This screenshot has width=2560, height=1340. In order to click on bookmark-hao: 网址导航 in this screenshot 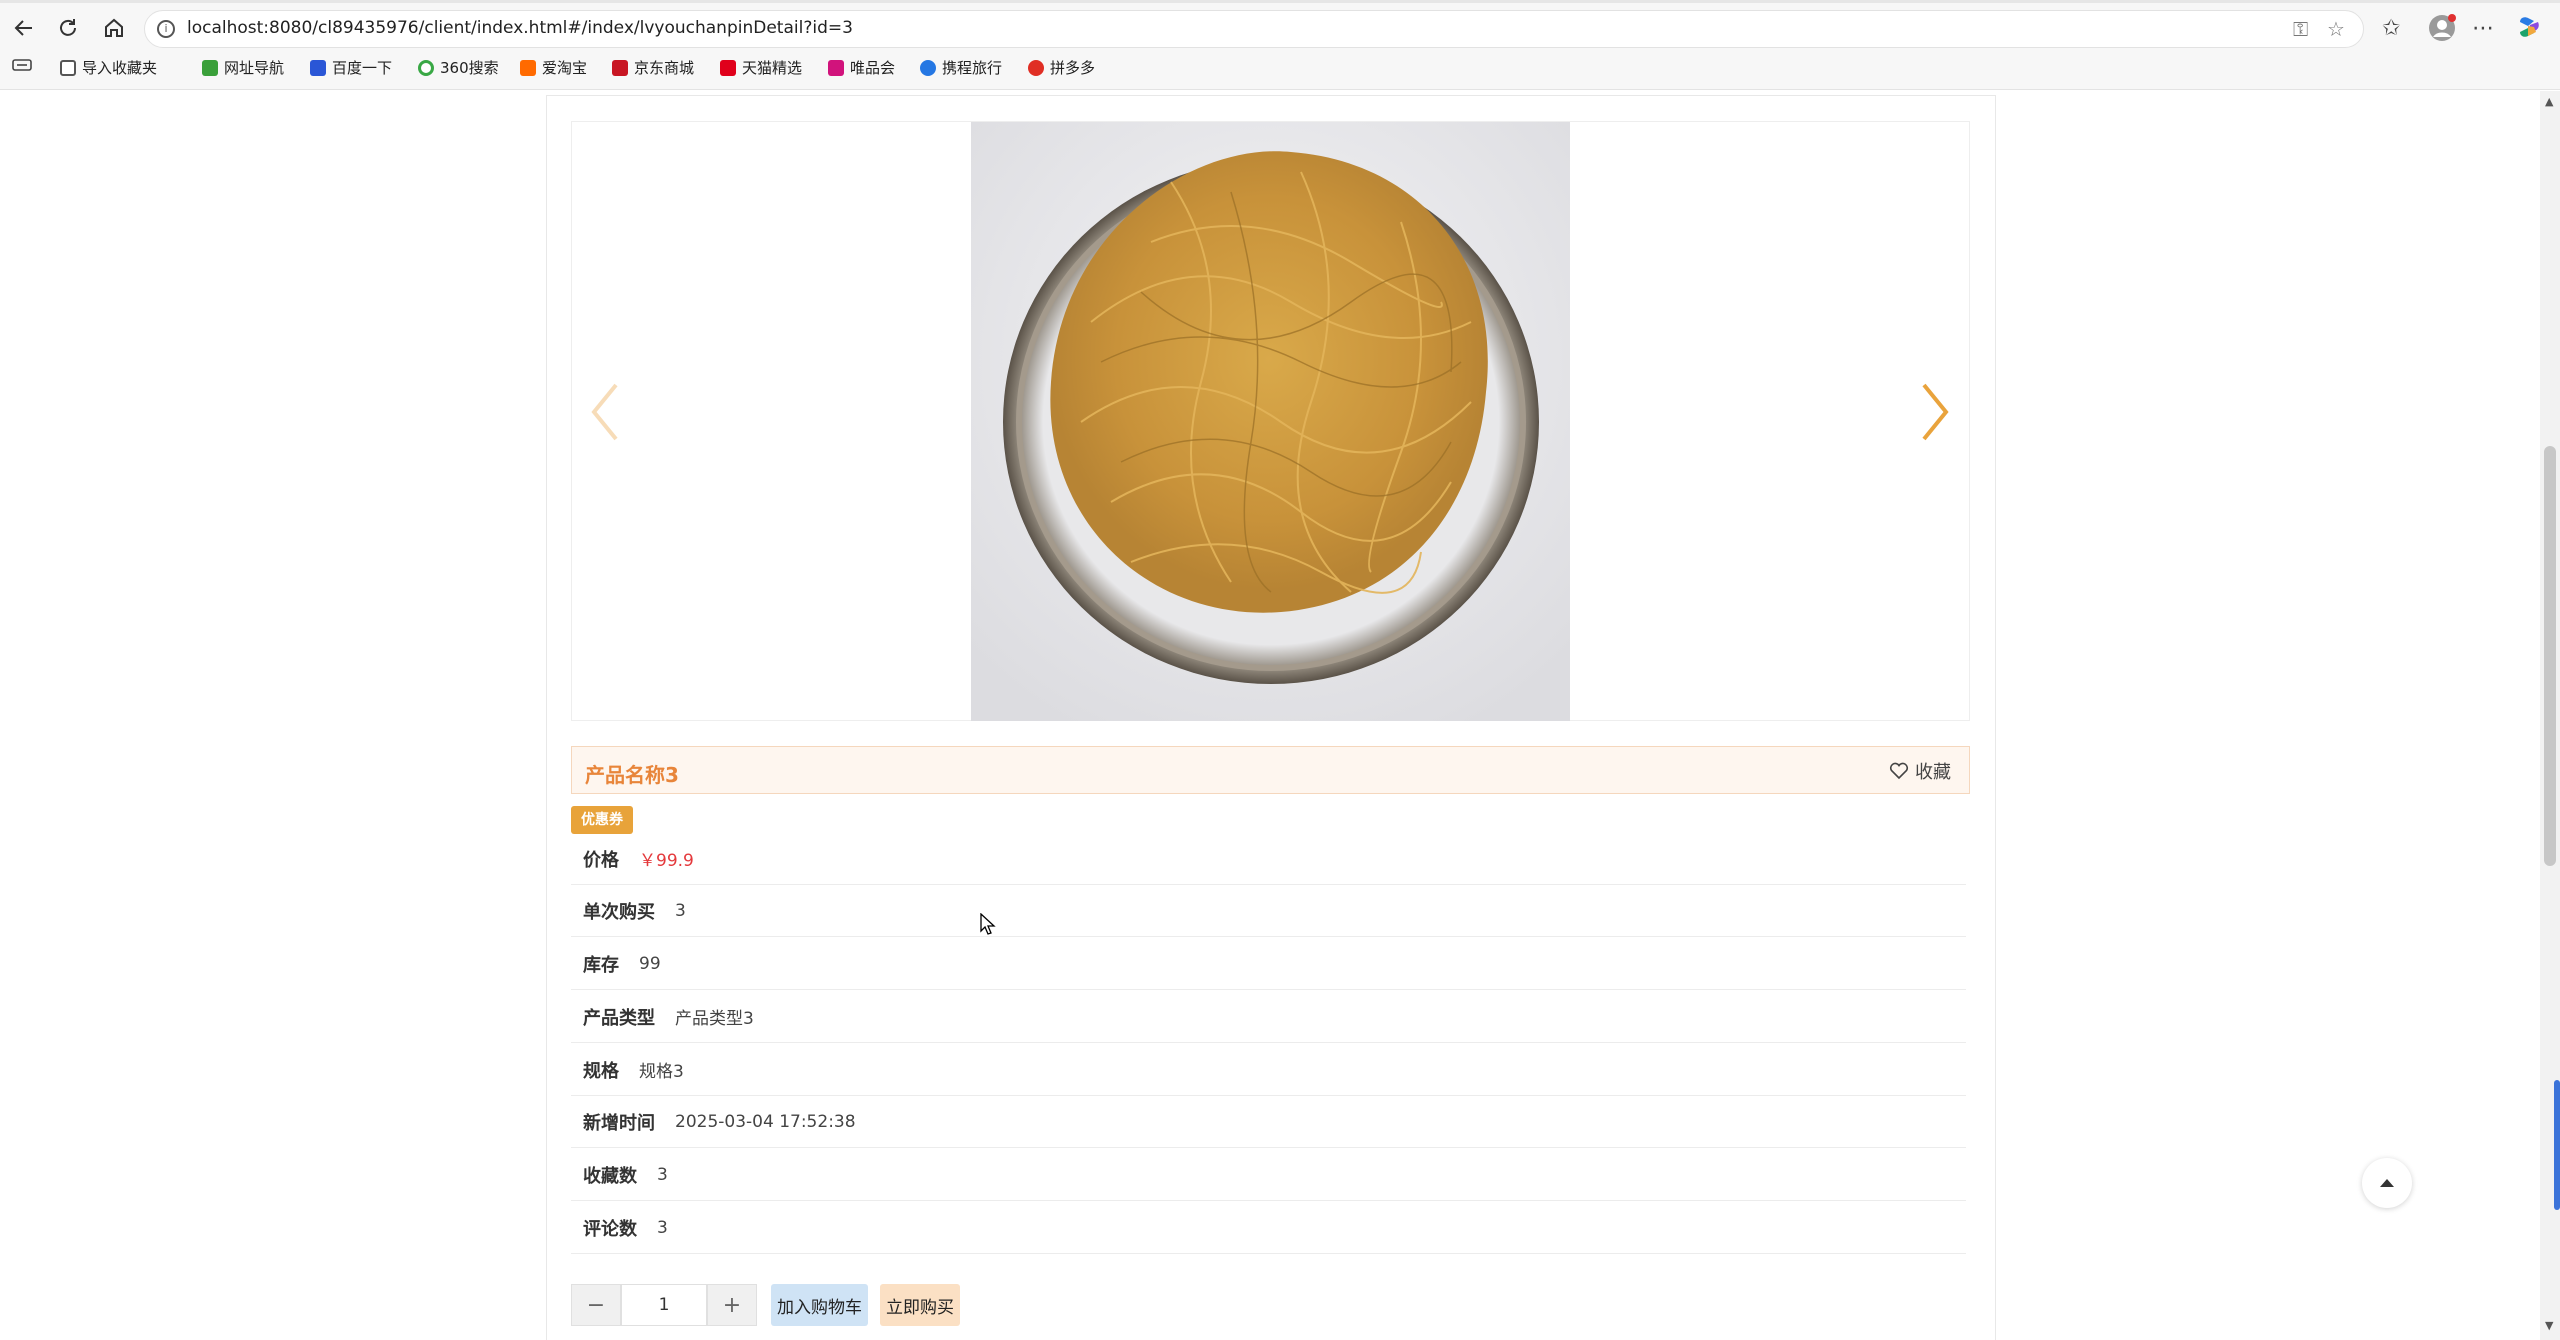, I will do `click(243, 67)`.